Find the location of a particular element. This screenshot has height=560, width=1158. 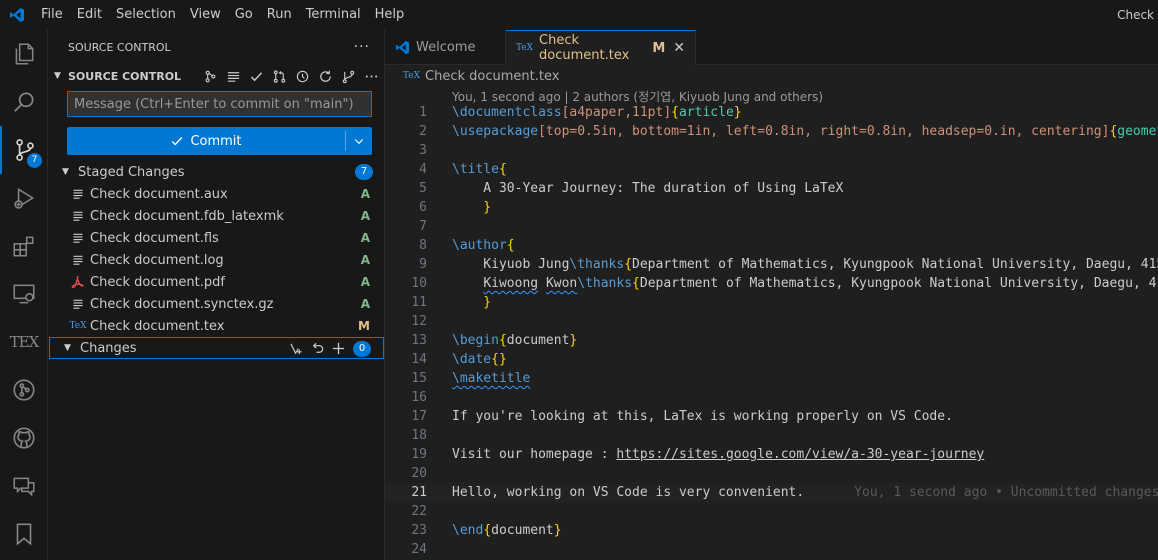

modified-indicator: M is located at coordinates (659, 48).